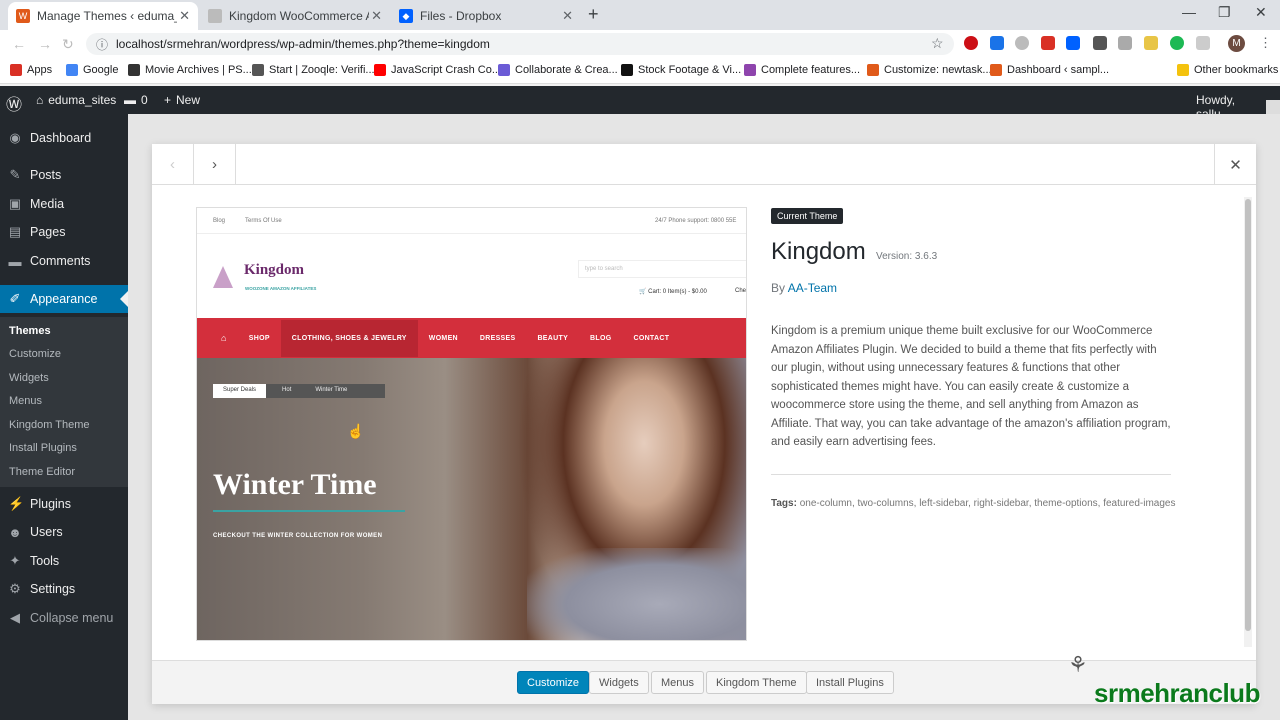 The width and height of the screenshot is (1280, 720). I want to click on next-theme-button: ›, so click(215, 164).